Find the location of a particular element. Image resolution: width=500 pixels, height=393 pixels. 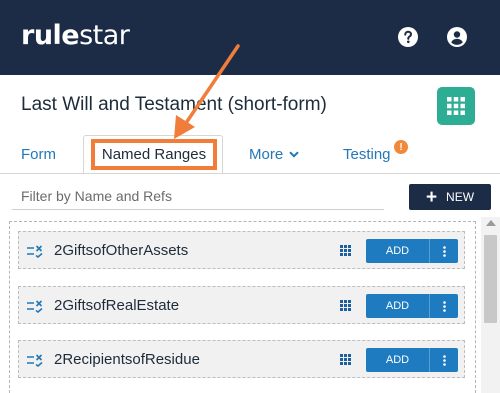

new-button: + NEW is located at coordinates (450, 197).